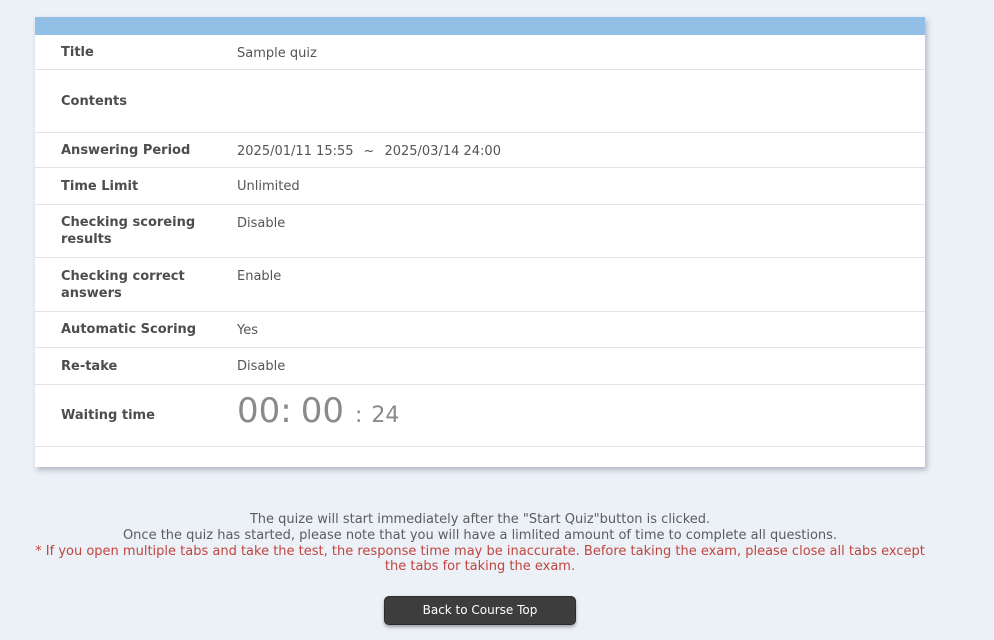  What do you see at coordinates (480, 26) in the screenshot?
I see `card-header-bar` at bounding box center [480, 26].